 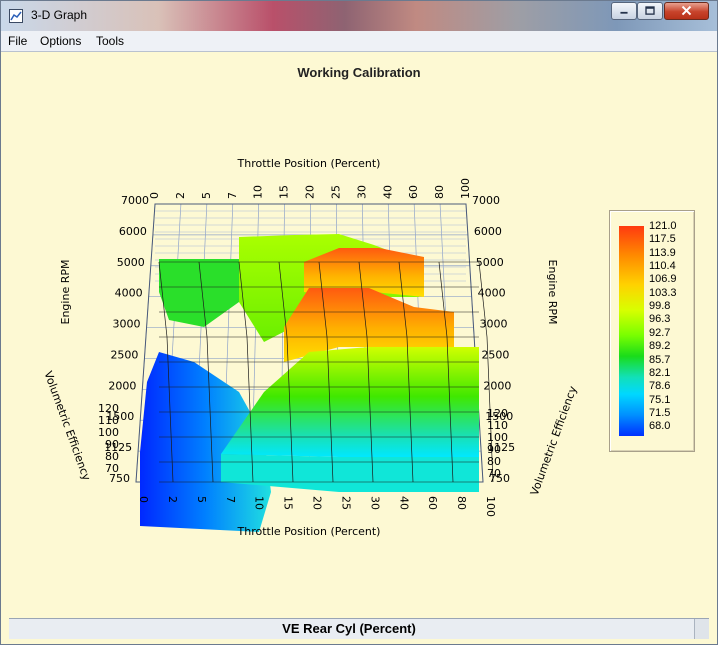 I want to click on tick-label-throttle-bottom: 15, so click(x=288, y=503).